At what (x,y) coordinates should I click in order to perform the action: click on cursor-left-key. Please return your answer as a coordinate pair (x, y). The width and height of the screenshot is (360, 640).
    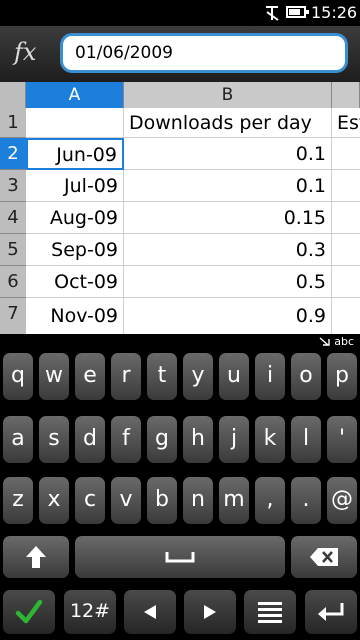
    Looking at the image, I should click on (150, 612).